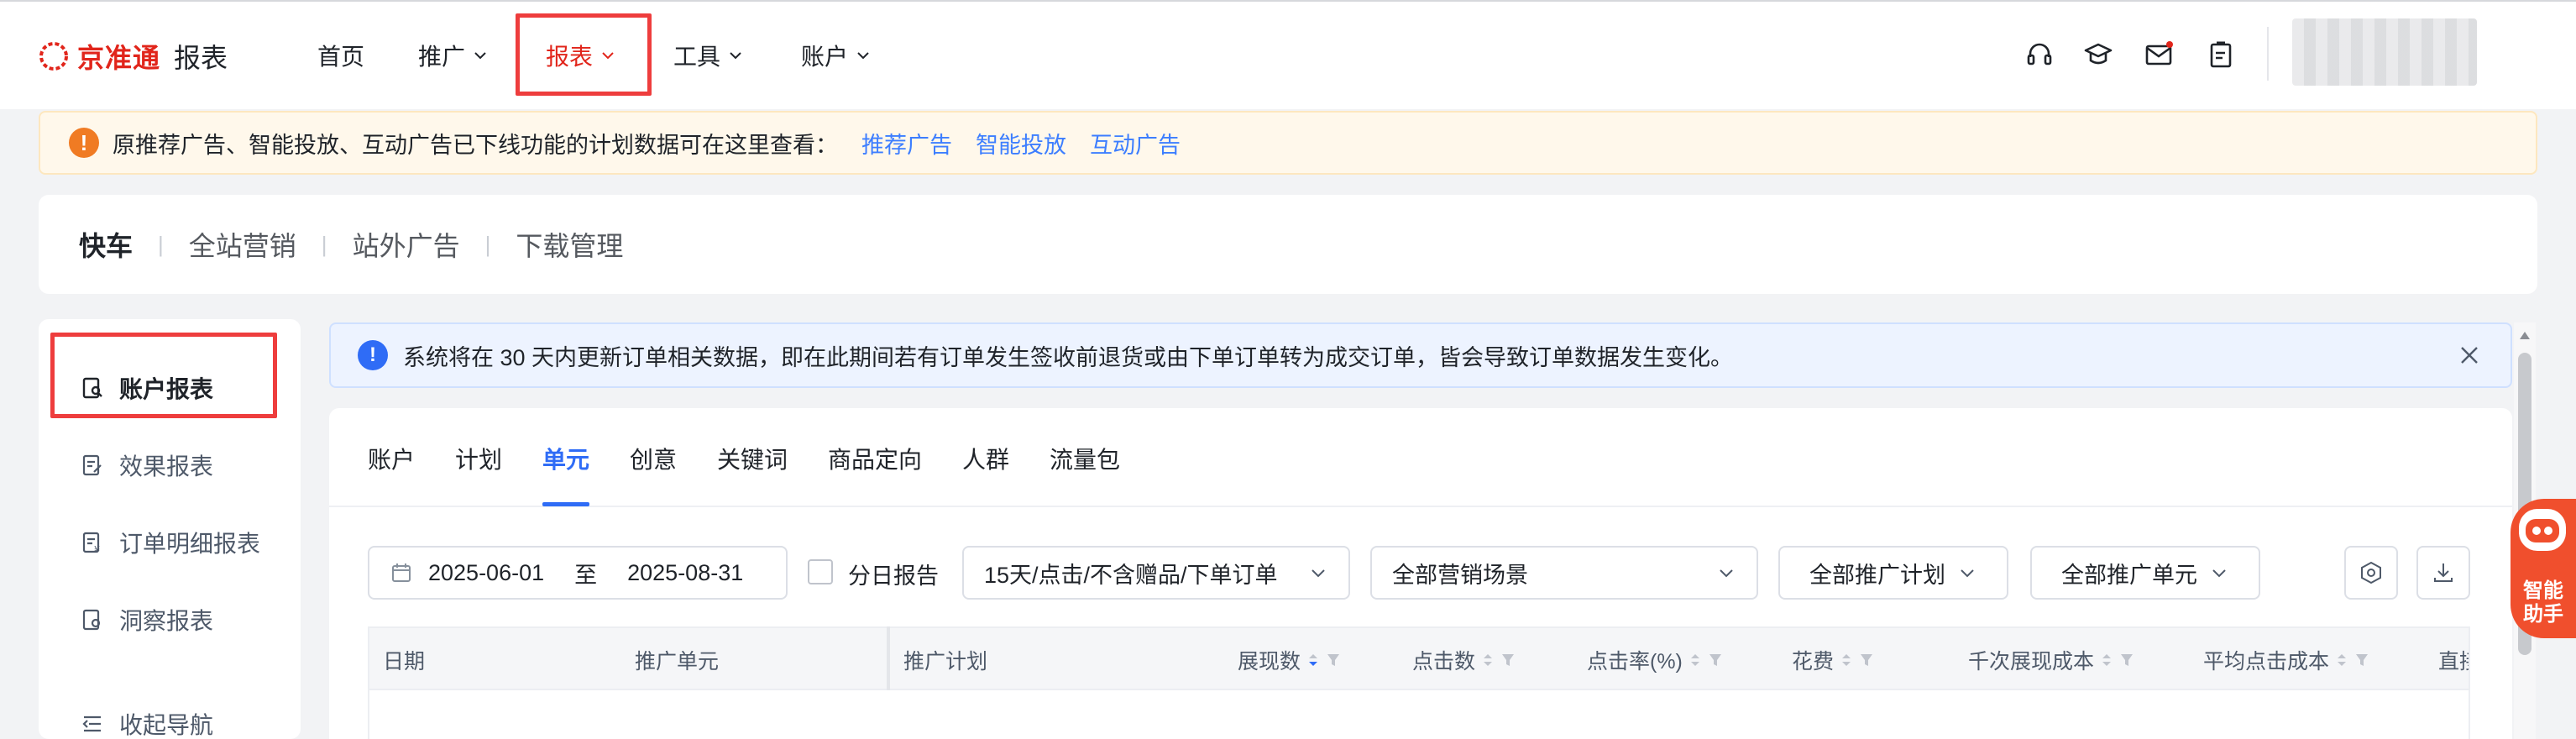 Image resolution: width=2576 pixels, height=739 pixels. Describe the element at coordinates (2384, 52) in the screenshot. I see `user-info-blurred` at that location.